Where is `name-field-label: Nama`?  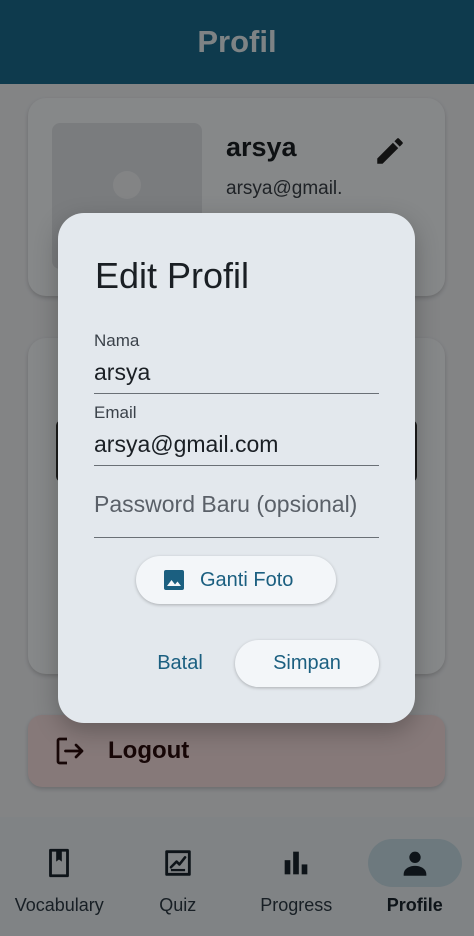
name-field-label: Nama is located at coordinates (117, 340).